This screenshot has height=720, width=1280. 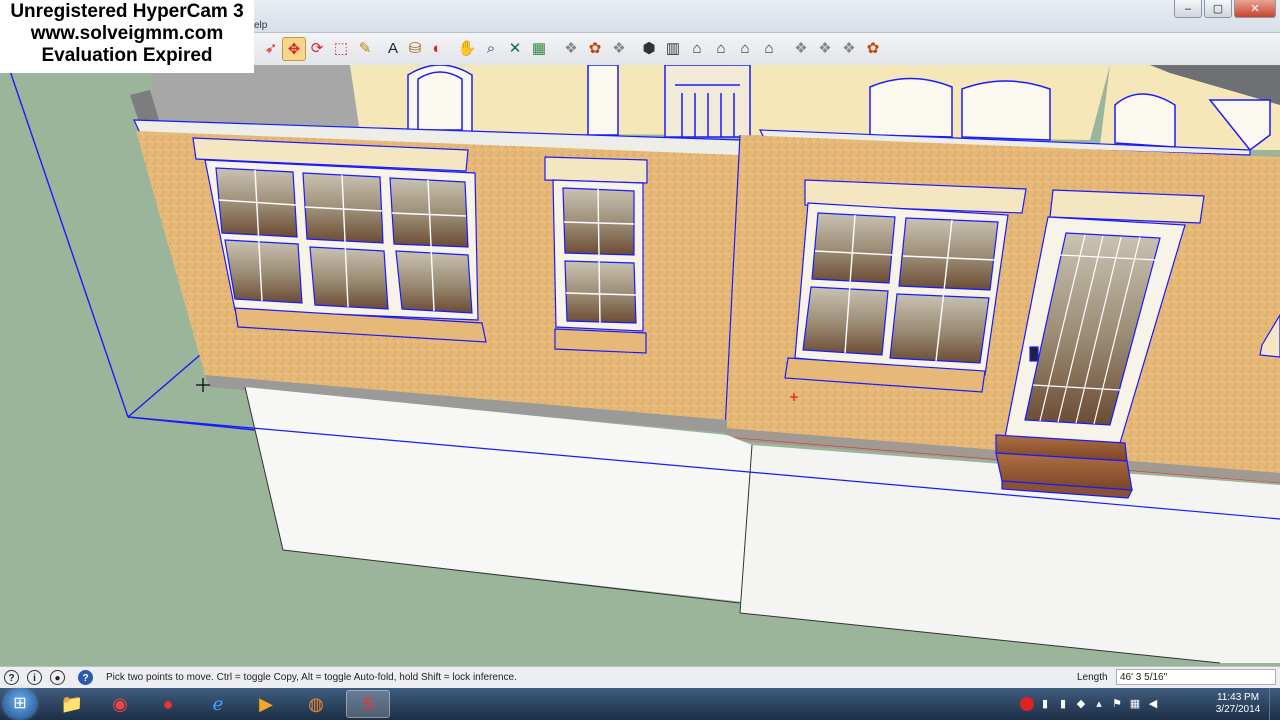 I want to click on user-icon: ●, so click(x=57, y=677).